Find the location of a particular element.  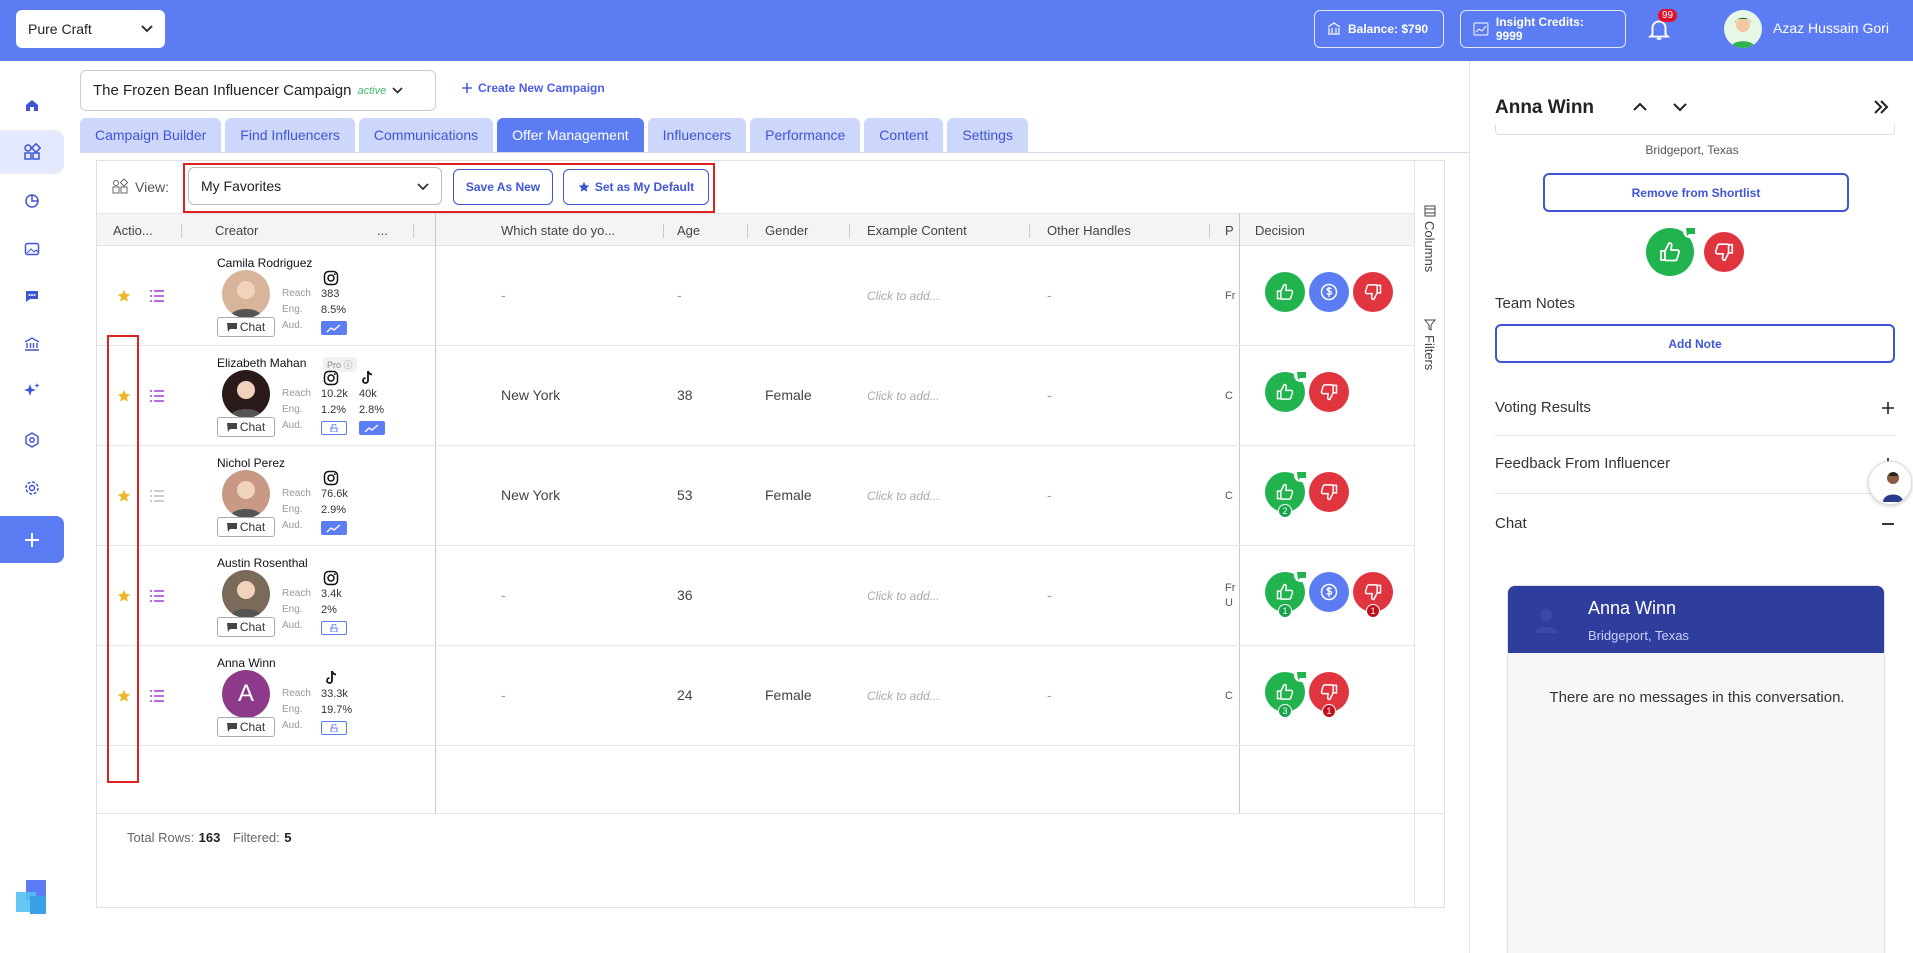

balance-button: Balance: $790 is located at coordinates (1379, 29).